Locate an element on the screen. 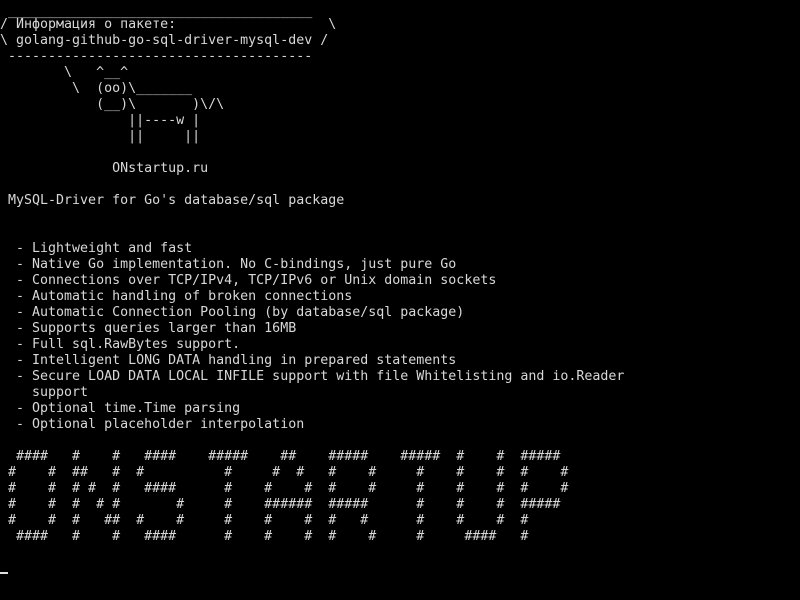 The image size is (800, 600). cow-ascii-line: ||----w | is located at coordinates (100, 120).